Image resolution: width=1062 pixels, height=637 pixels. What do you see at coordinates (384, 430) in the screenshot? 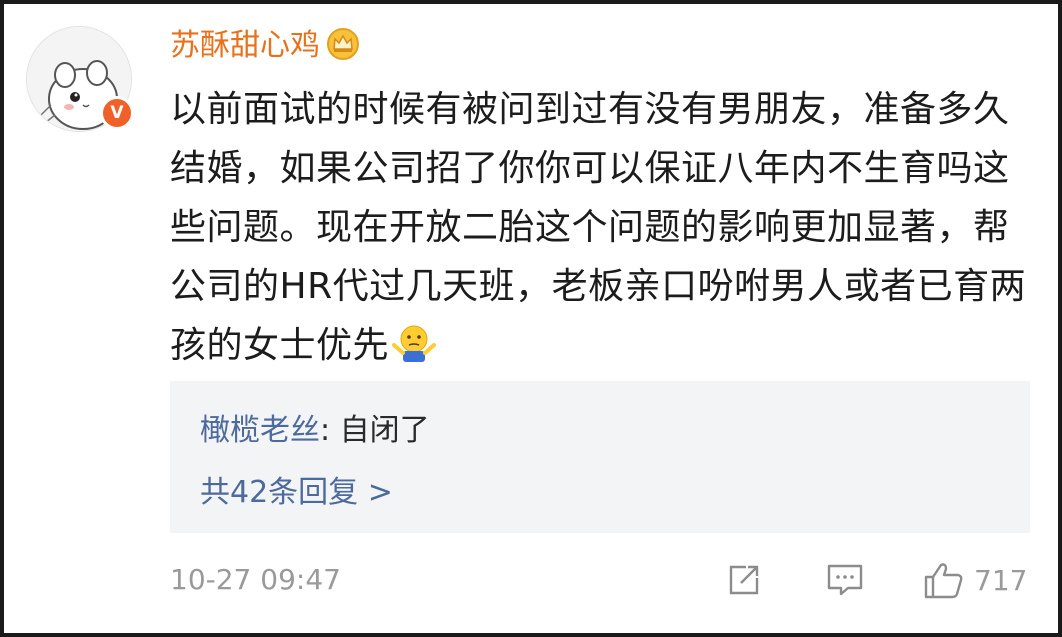
I see `reply-text: 自闭了` at bounding box center [384, 430].